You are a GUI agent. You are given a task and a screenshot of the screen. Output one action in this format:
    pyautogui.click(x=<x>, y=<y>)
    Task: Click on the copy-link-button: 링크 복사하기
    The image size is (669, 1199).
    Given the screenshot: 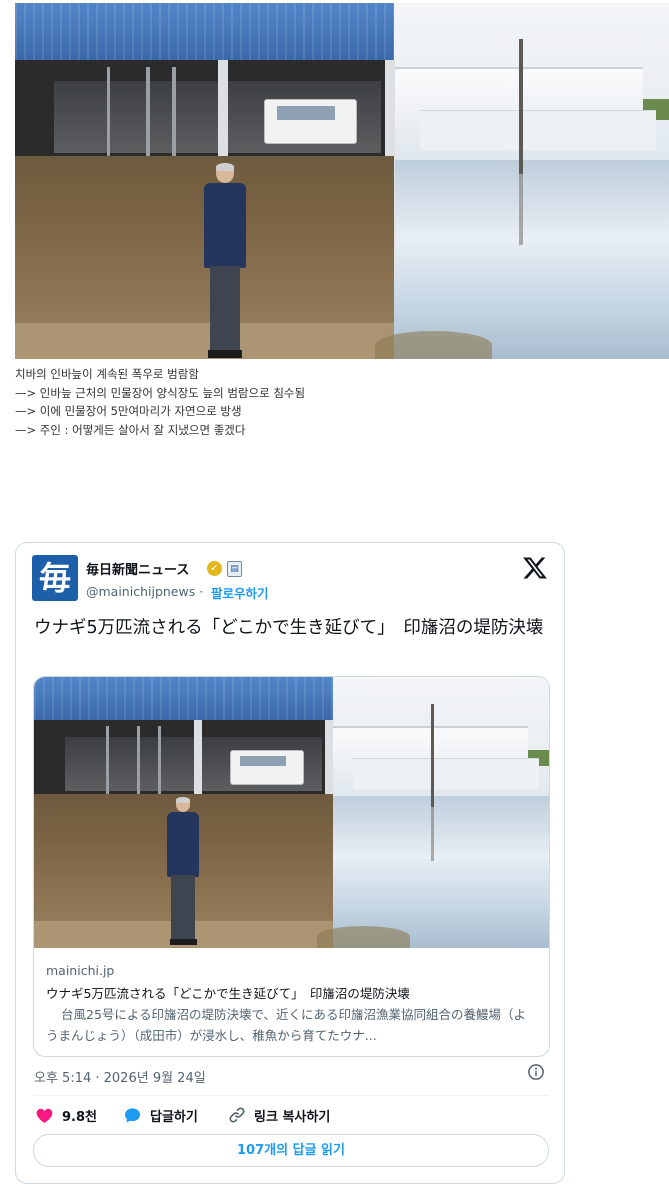 What is the action you would take?
    pyautogui.click(x=279, y=1115)
    